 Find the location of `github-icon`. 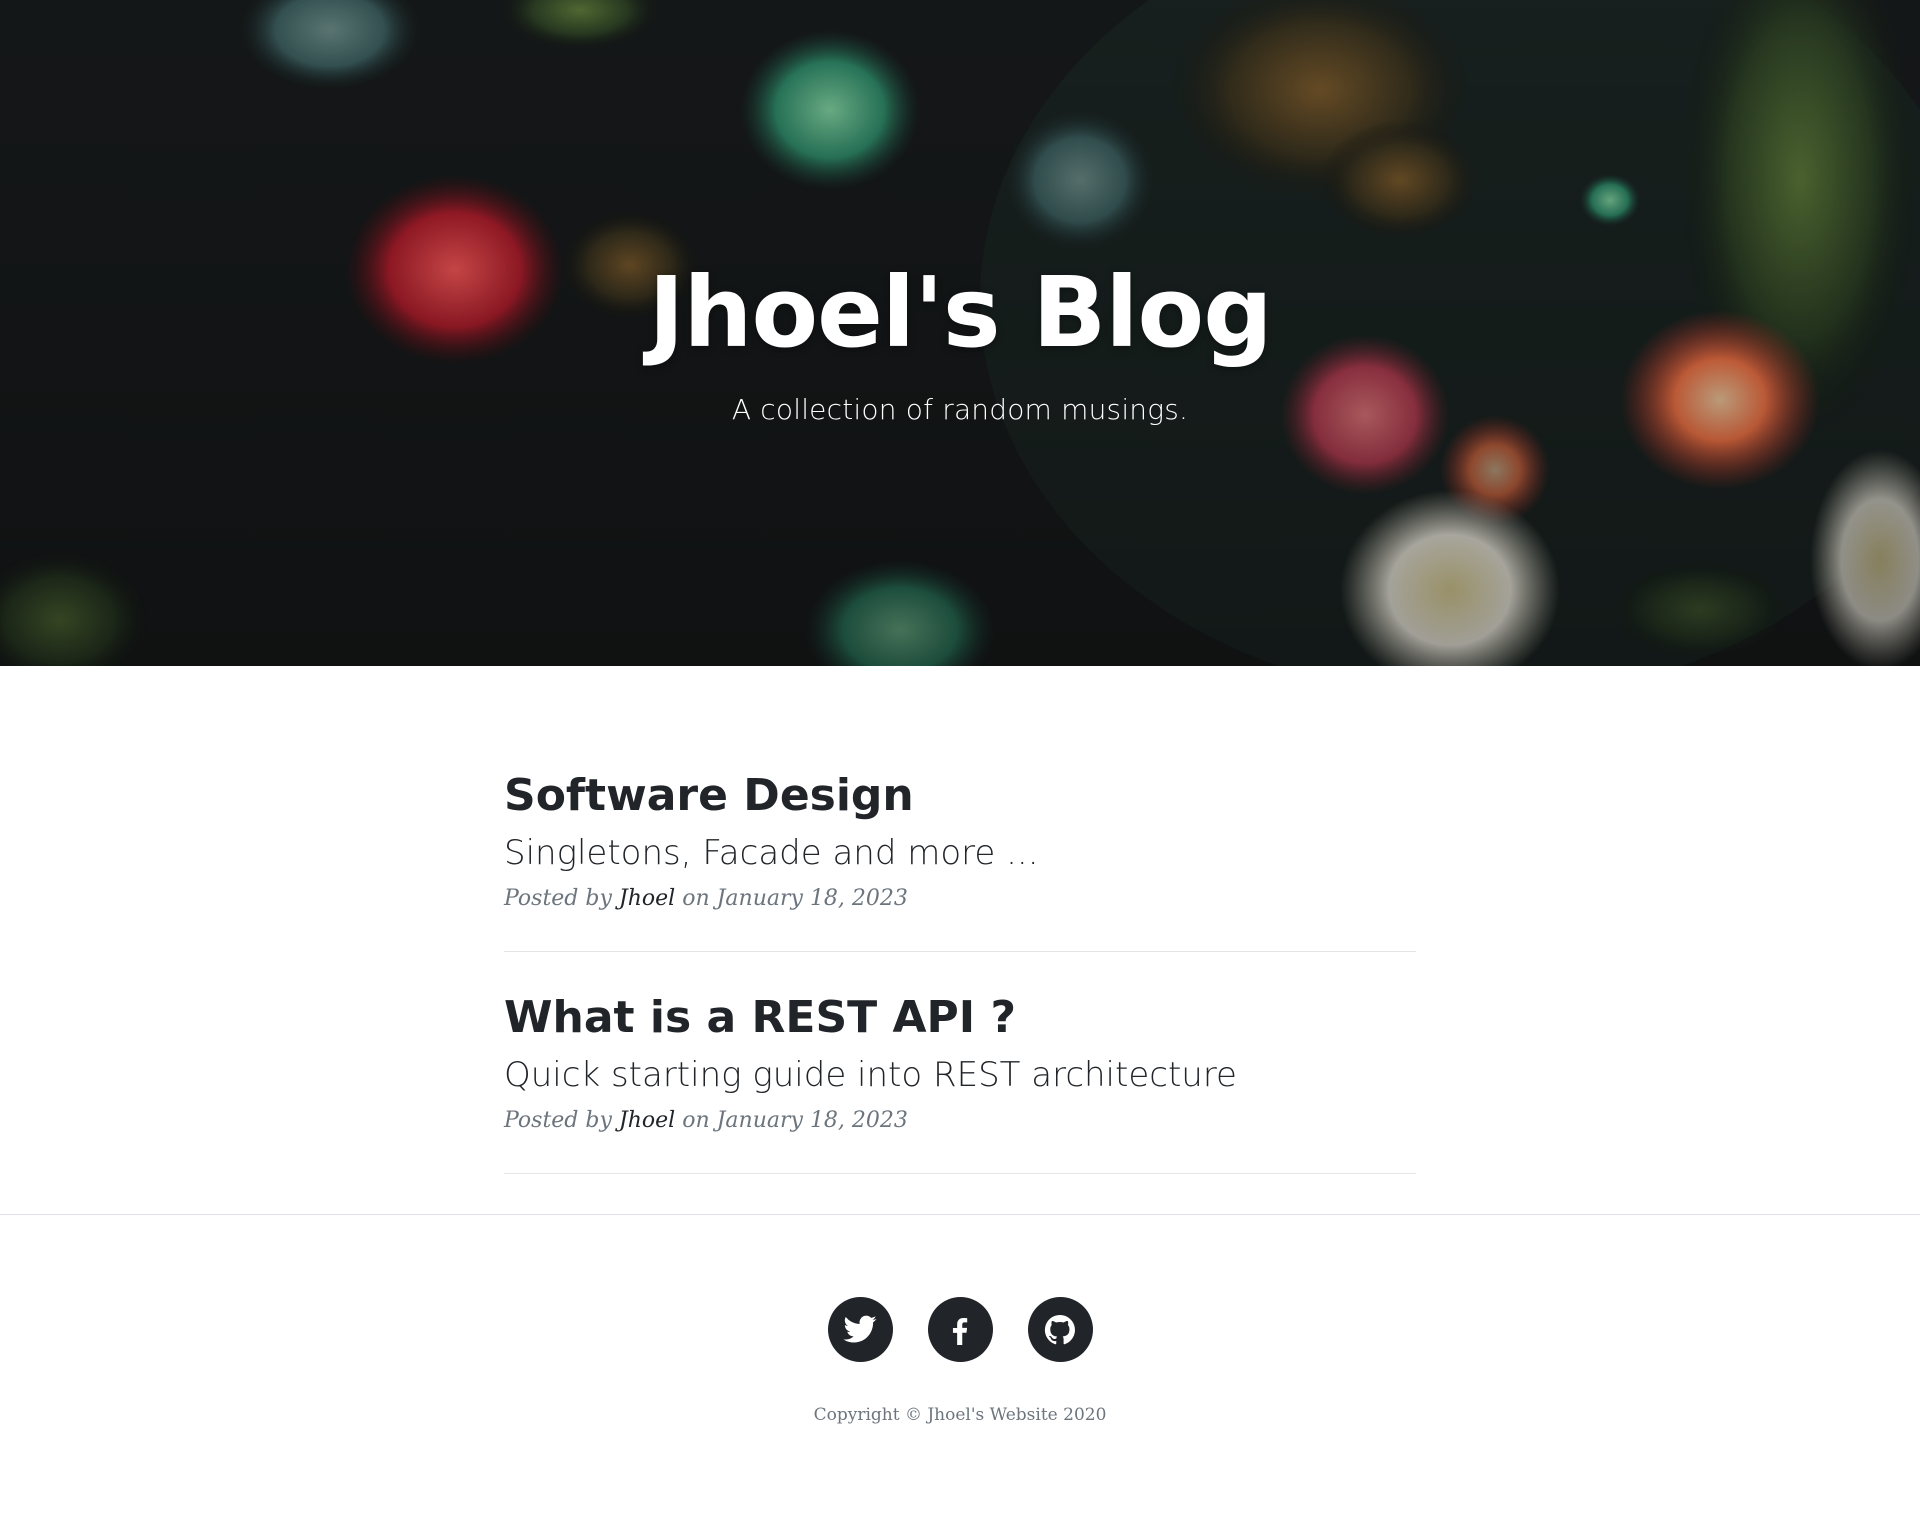

github-icon is located at coordinates (1059, 1329).